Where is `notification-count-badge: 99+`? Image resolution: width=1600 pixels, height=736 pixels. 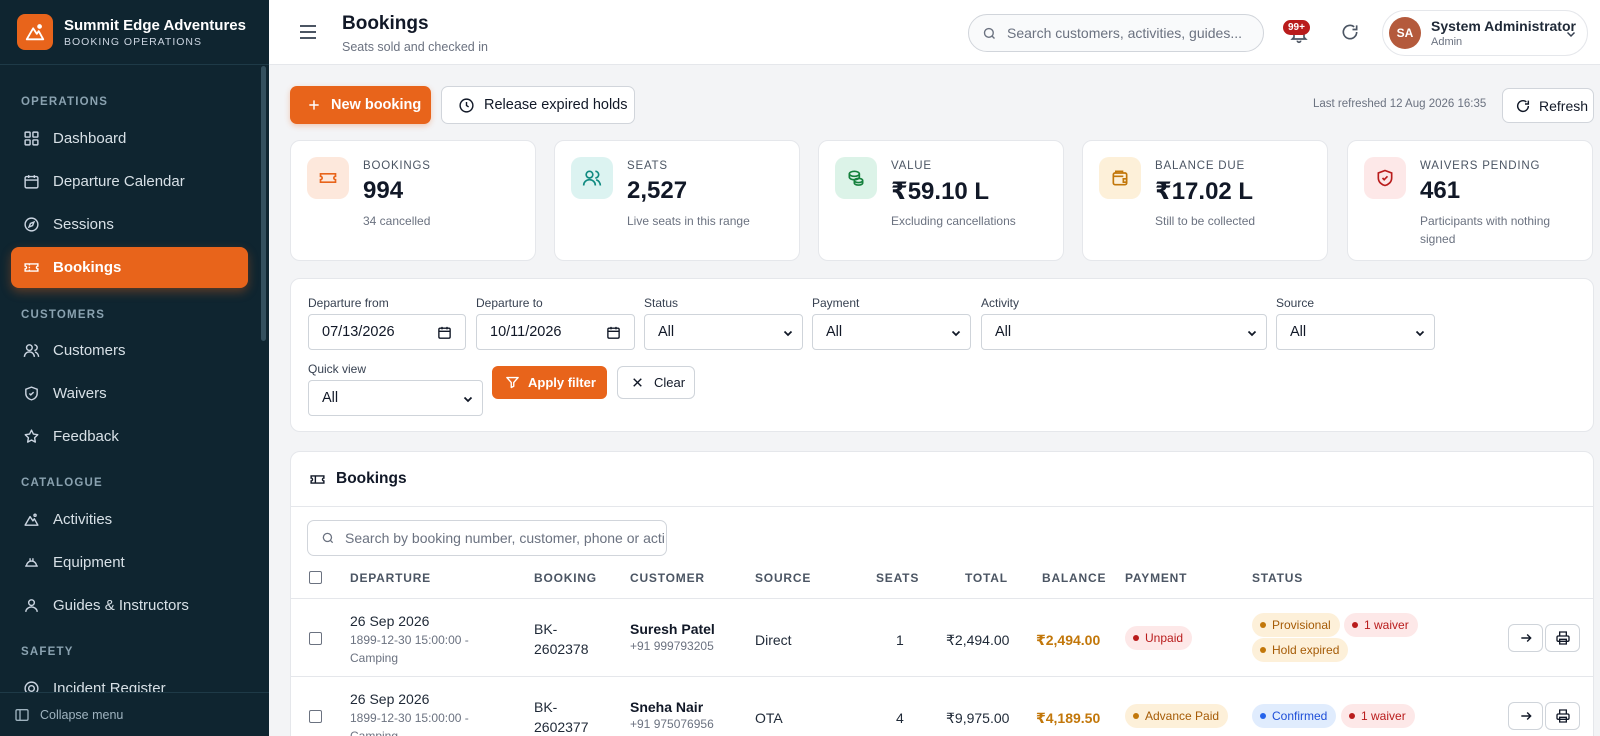 notification-count-badge: 99+ is located at coordinates (1296, 27).